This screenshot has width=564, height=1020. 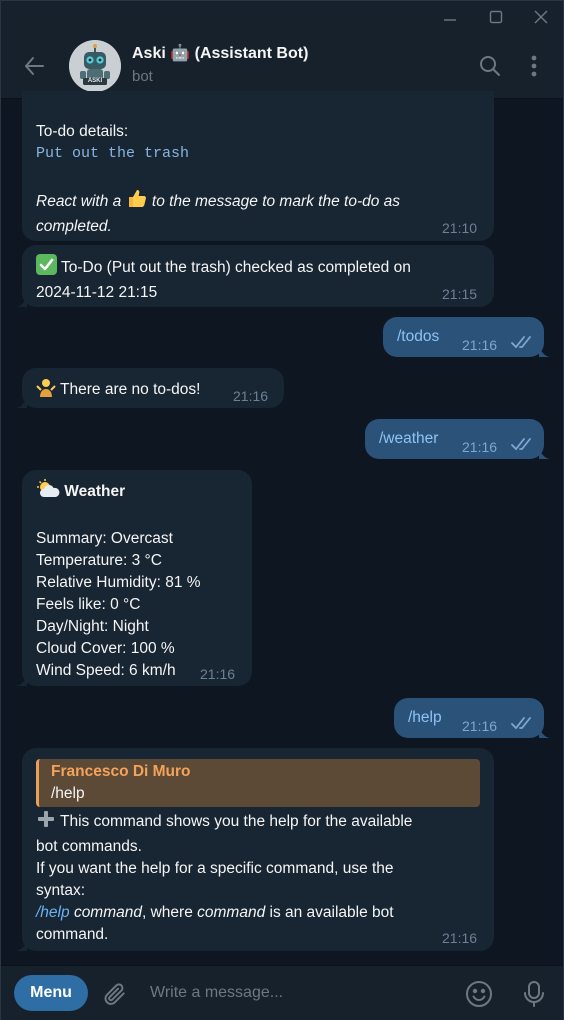 I want to click on message-outgoing-todos: /todos 21:16, so click(x=467, y=337).